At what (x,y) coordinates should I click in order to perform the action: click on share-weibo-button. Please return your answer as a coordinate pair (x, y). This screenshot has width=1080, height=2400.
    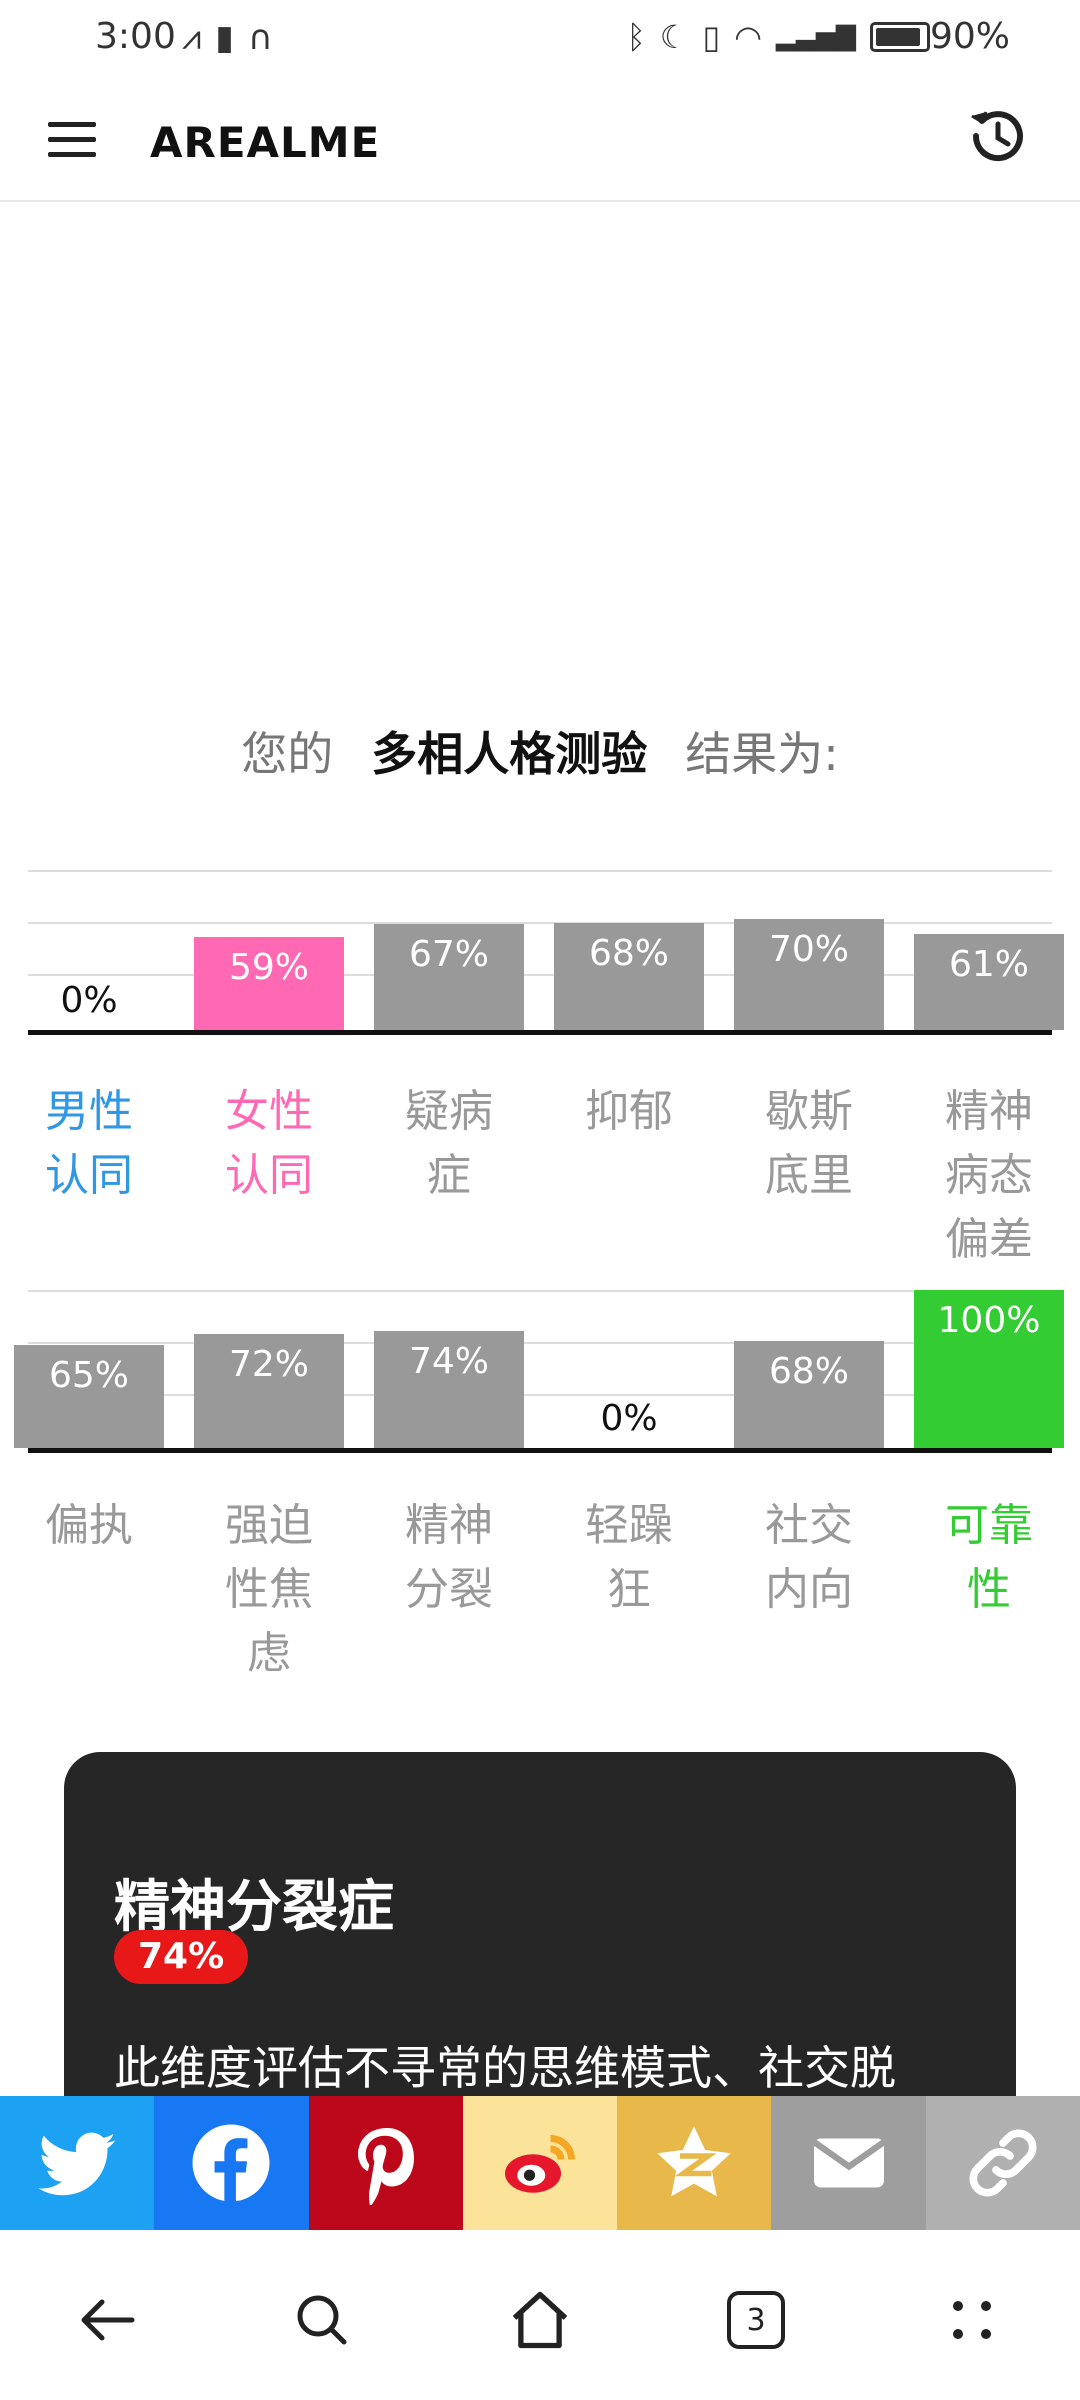
    Looking at the image, I should click on (540, 2163).